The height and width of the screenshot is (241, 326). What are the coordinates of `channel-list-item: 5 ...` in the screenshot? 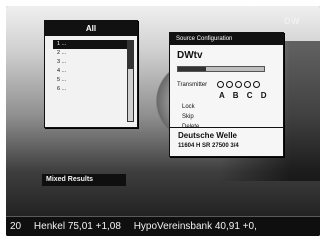 It's located at (97, 80).